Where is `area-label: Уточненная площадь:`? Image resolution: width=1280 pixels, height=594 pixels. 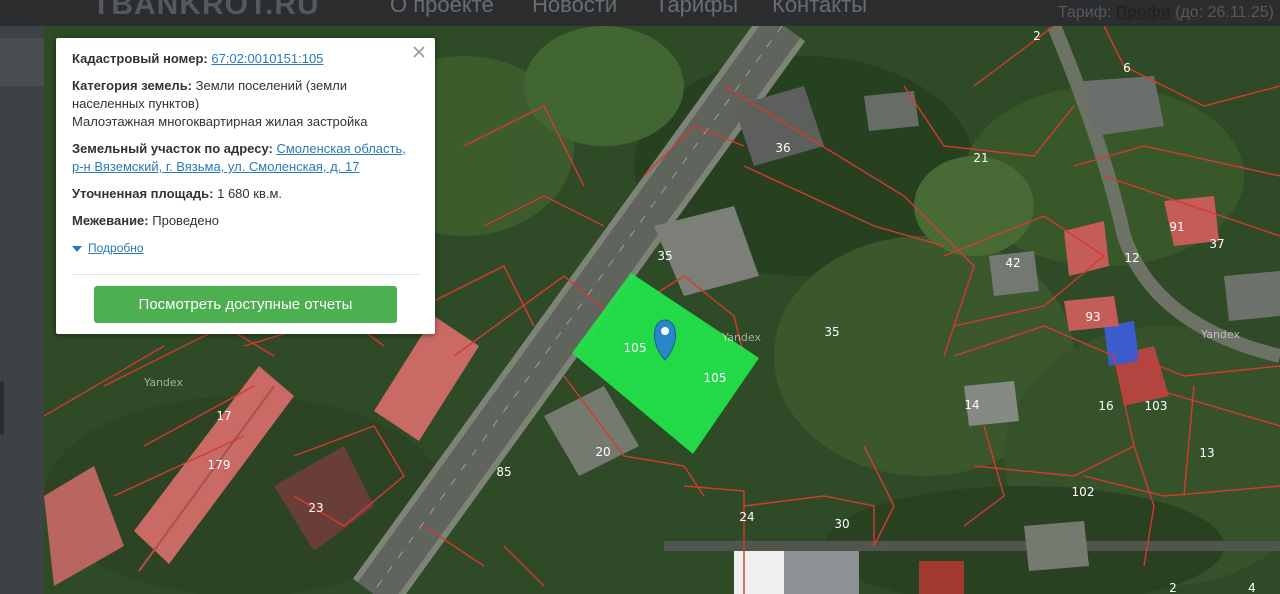 area-label: Уточненная площадь: is located at coordinates (143, 193).